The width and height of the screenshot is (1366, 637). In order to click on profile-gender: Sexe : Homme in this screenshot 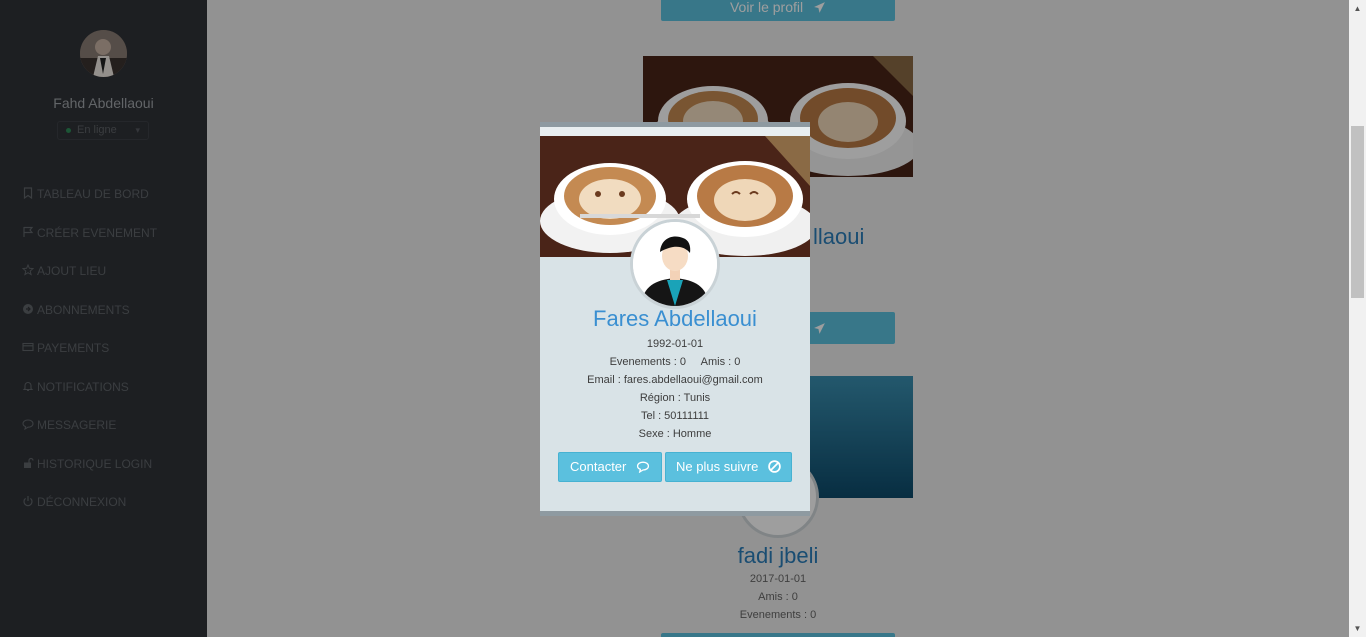, I will do `click(675, 434)`.